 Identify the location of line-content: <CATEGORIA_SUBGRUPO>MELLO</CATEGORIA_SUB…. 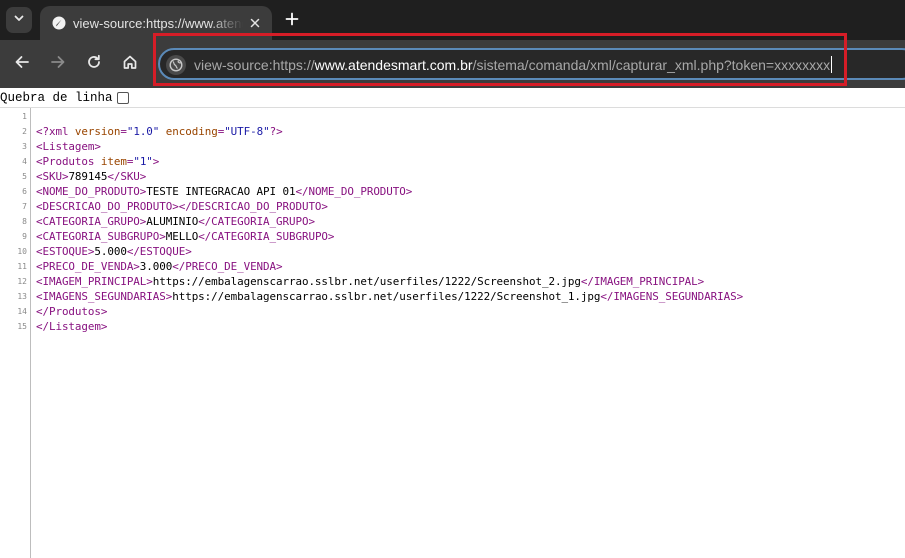
(185, 236).